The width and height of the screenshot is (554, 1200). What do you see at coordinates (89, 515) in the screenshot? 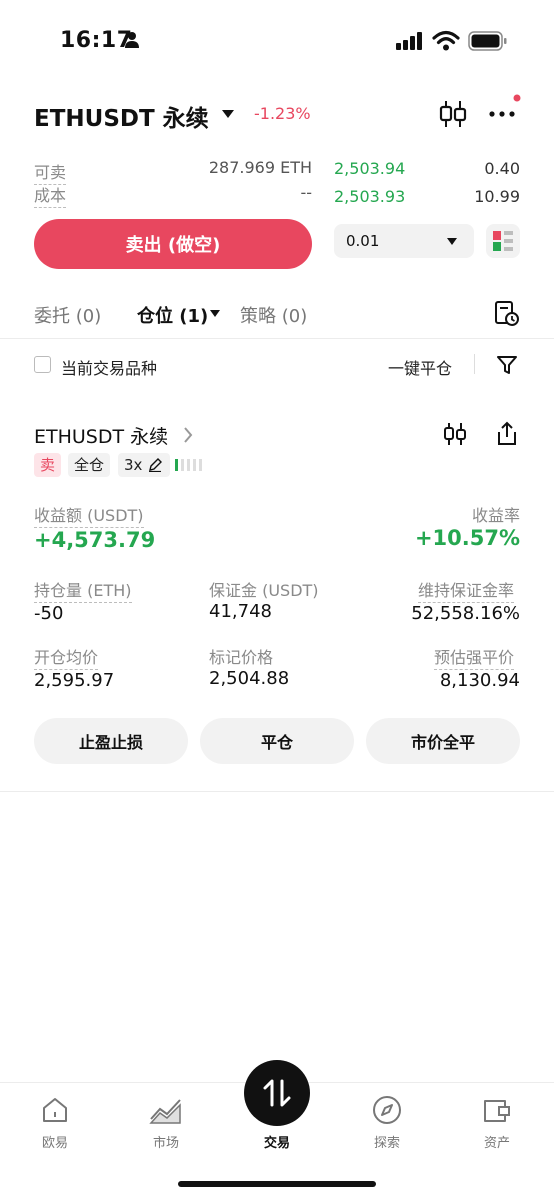
I see `pnl-label: 收益额 (USDT)` at bounding box center [89, 515].